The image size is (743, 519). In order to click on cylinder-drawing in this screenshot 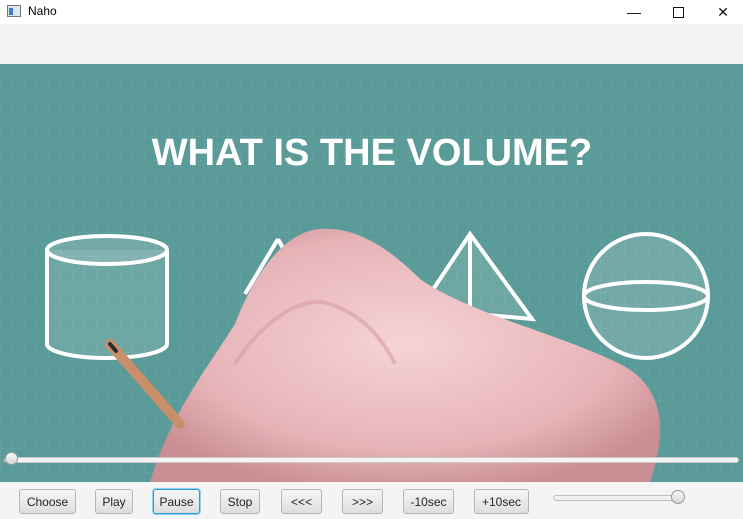, I will do `click(107, 297)`.